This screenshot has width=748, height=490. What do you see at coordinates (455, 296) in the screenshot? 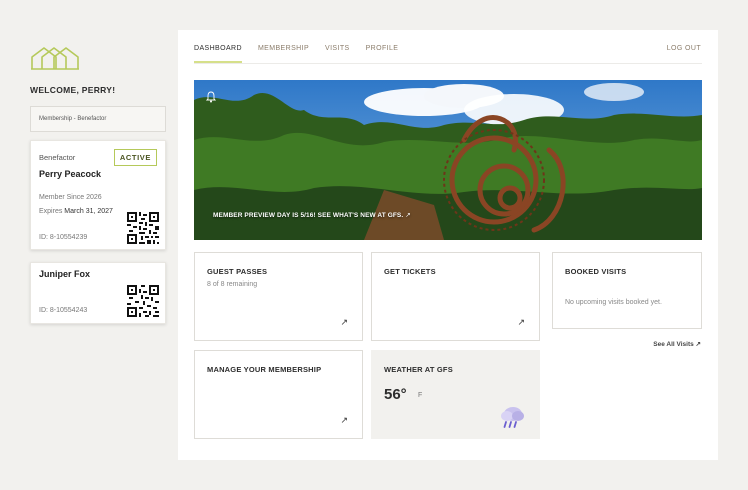
I see `get-tickets-tile: GET TICKETS ↗` at bounding box center [455, 296].